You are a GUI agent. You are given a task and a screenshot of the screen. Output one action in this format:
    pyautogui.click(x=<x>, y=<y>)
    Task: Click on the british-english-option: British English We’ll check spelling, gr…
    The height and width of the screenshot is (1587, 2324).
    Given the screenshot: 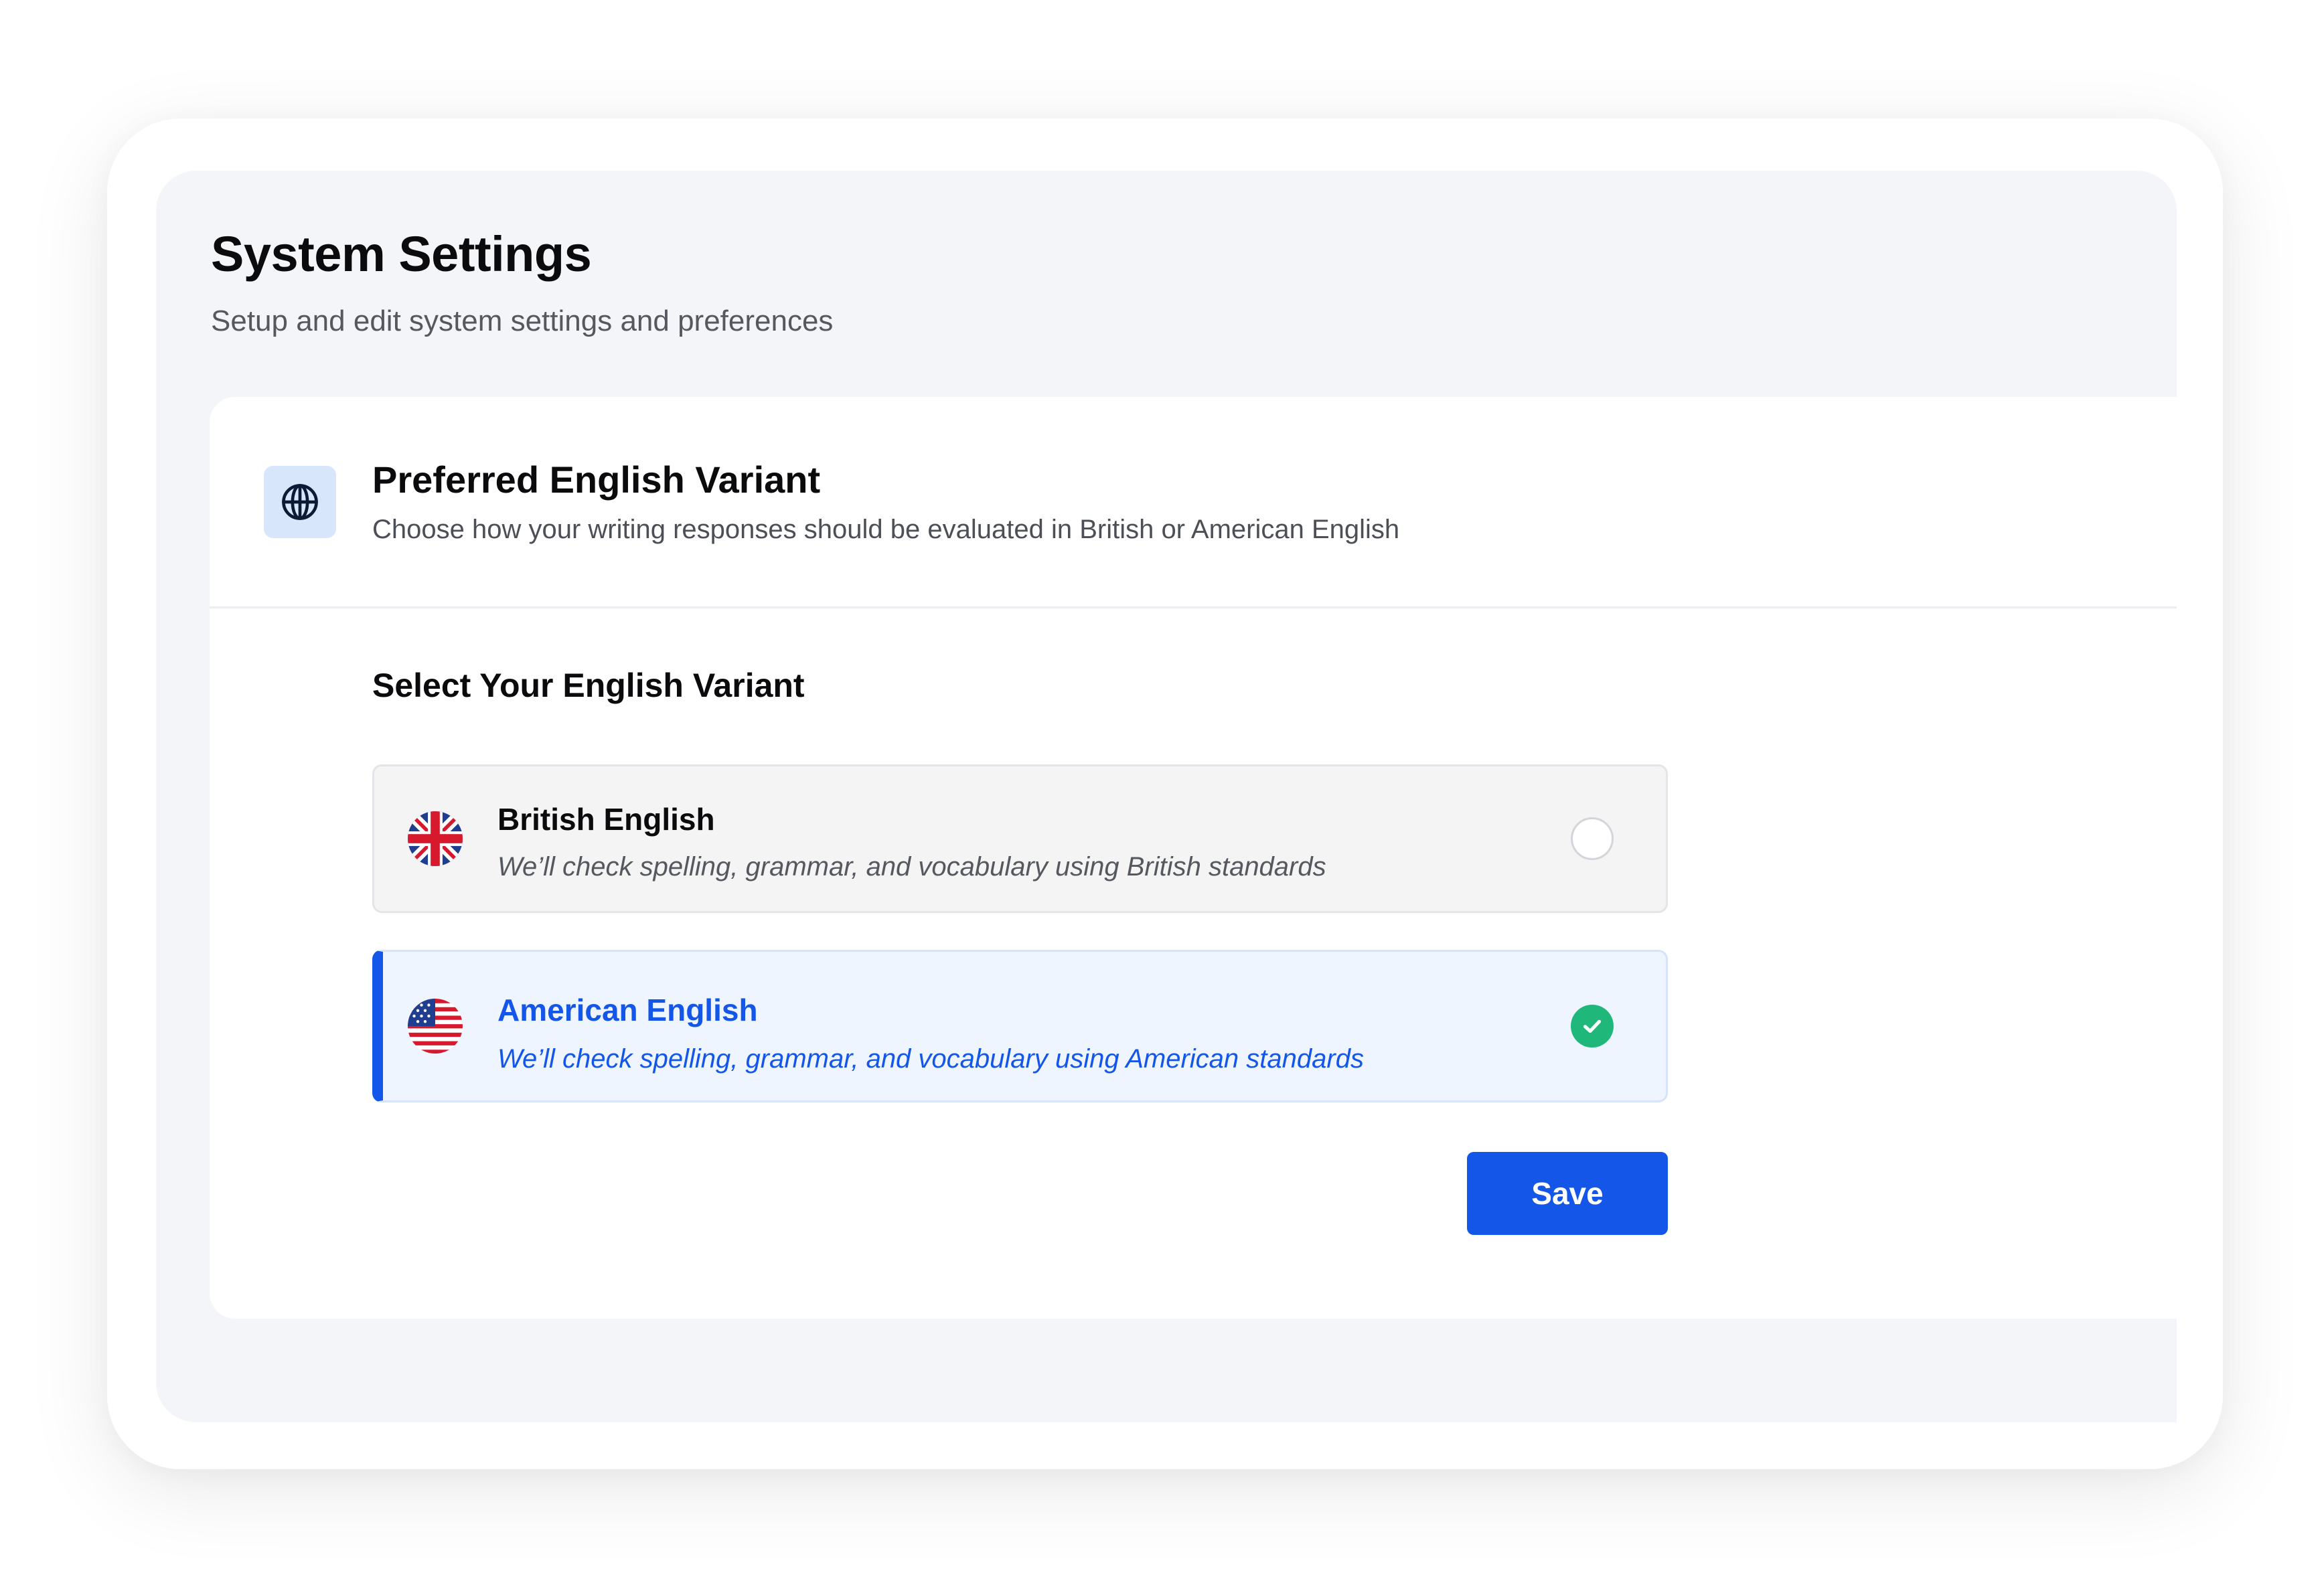 What is the action you would take?
    pyautogui.click(x=1020, y=838)
    